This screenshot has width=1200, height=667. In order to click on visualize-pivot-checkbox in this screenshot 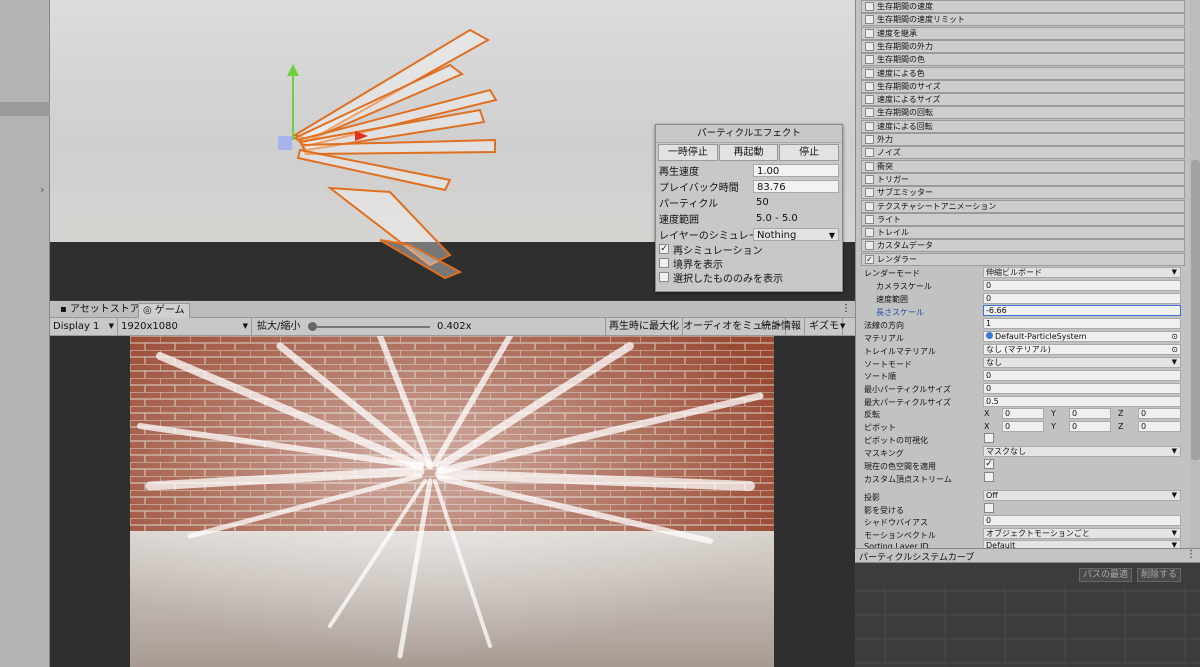, I will do `click(989, 438)`.